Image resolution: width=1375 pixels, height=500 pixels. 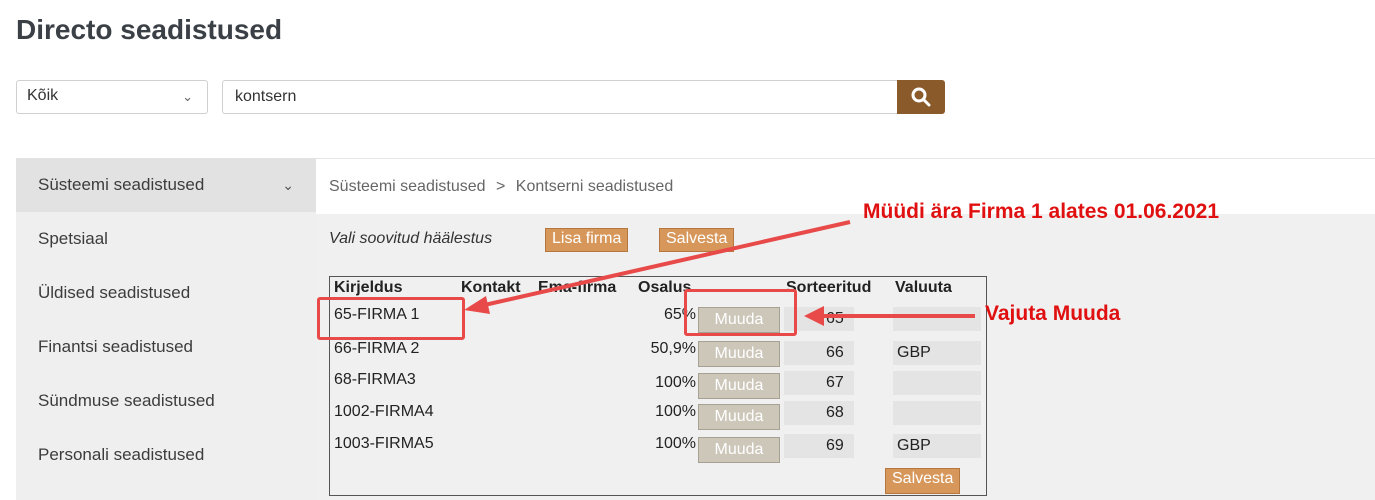 I want to click on arrow-click-head, so click(x=814, y=316).